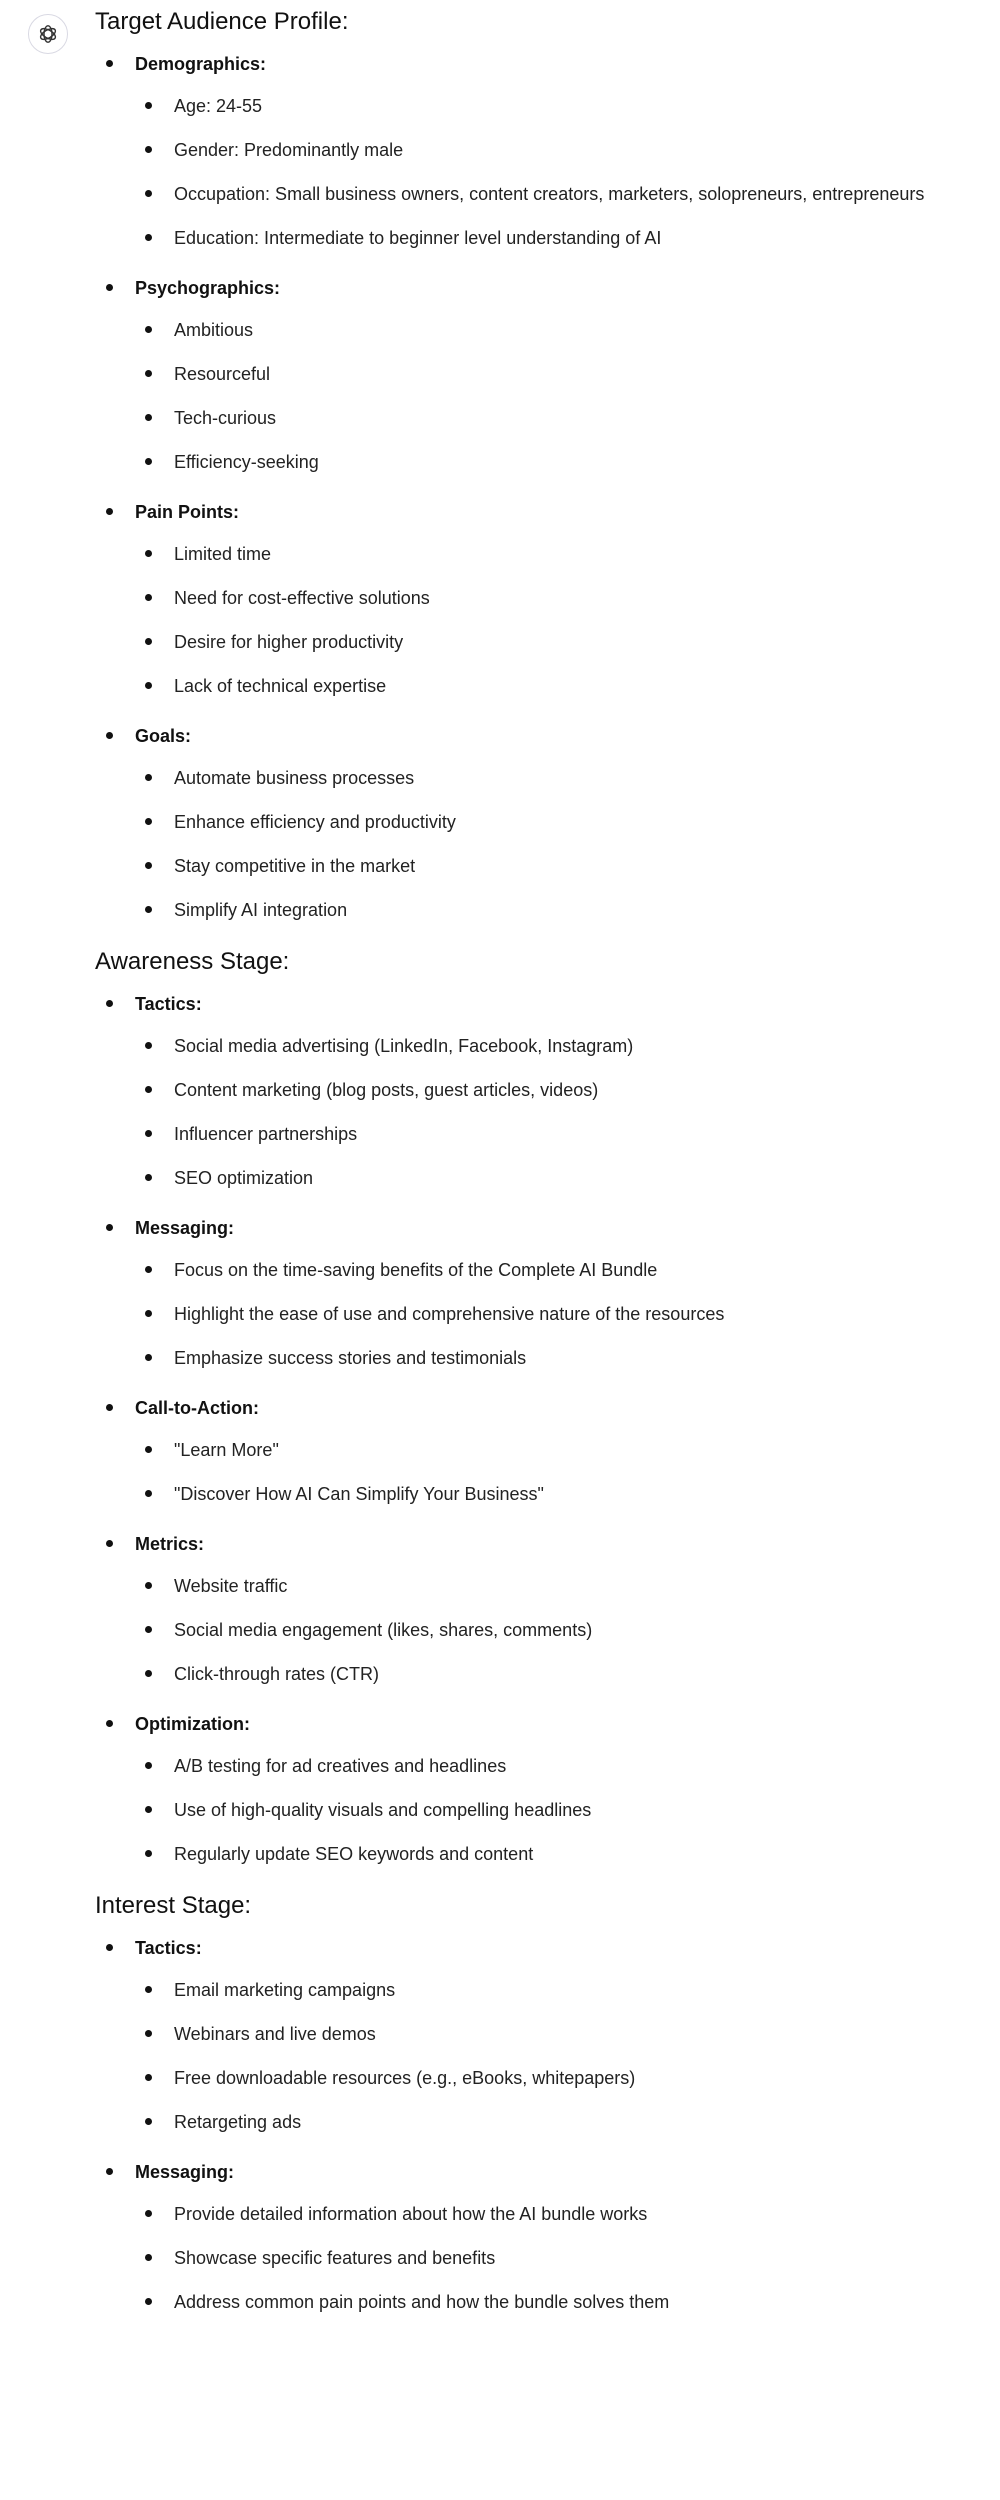 The width and height of the screenshot is (1000, 2500). Describe the element at coordinates (535, 598) in the screenshot. I see `list-item: Need for cost-effective solutions` at that location.